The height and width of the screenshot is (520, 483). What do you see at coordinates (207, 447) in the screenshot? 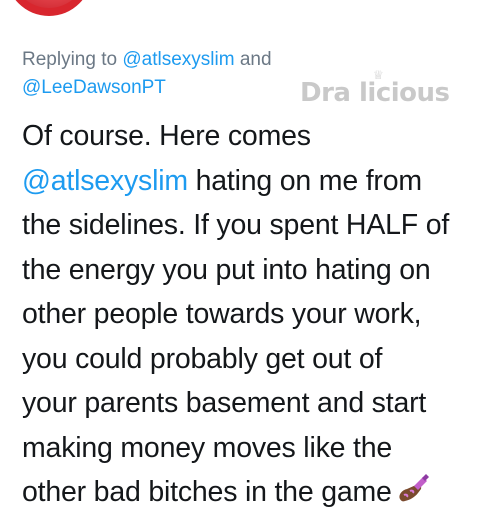
I see `tweet-line: making money moves like the` at bounding box center [207, 447].